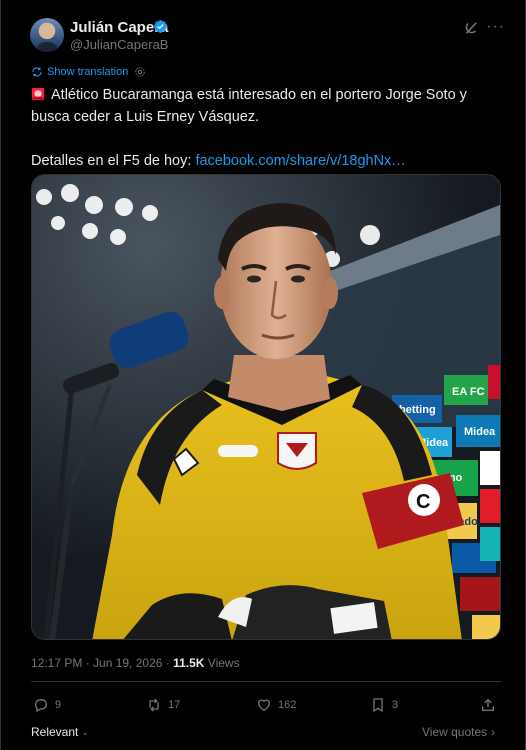 The height and width of the screenshot is (750, 526). Describe the element at coordinates (264, 705) in the screenshot. I see `like-icon` at that location.